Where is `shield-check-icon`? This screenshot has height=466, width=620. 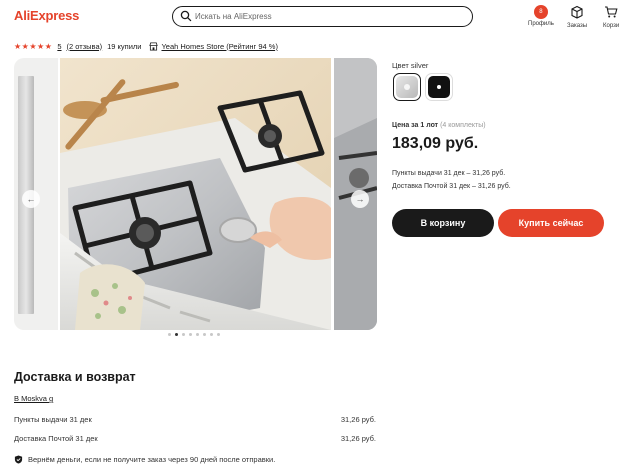
shield-check-icon is located at coordinates (18, 459).